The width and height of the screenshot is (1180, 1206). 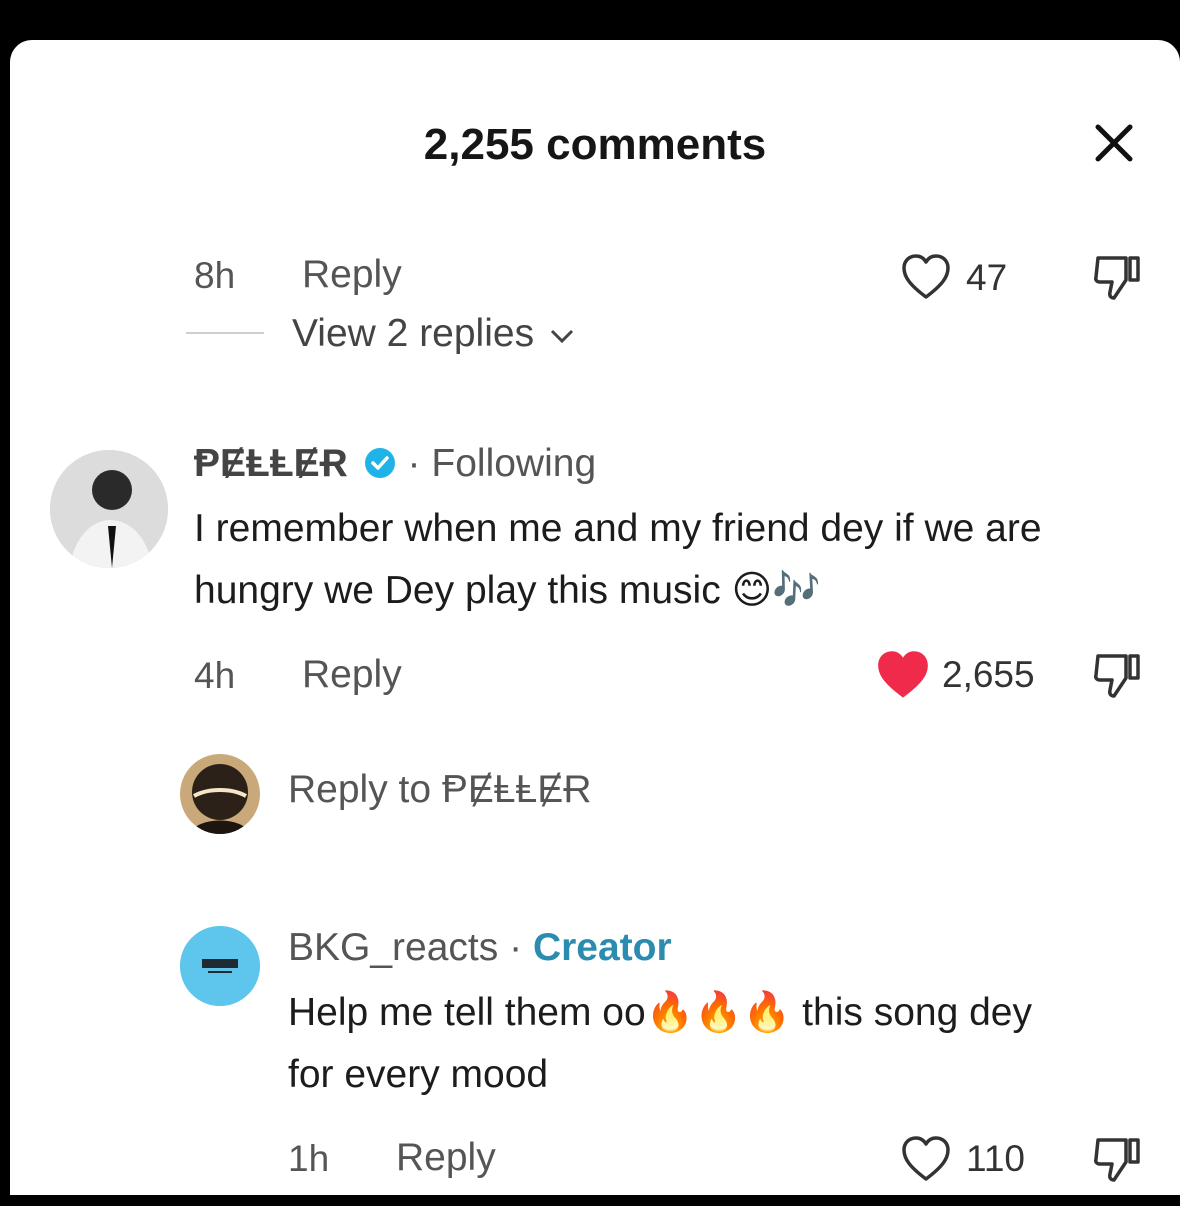 I want to click on like-count: 110, so click(x=995, y=1158).